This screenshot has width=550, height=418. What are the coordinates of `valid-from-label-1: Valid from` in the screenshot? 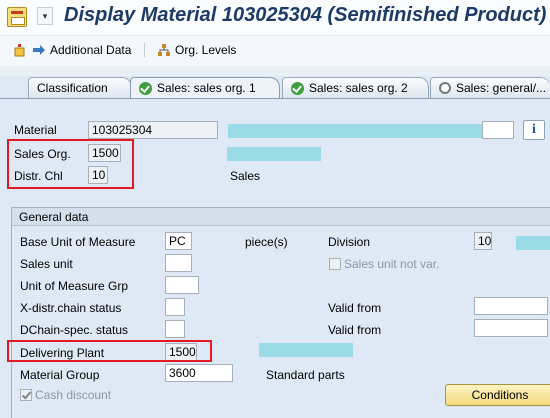 It's located at (355, 308).